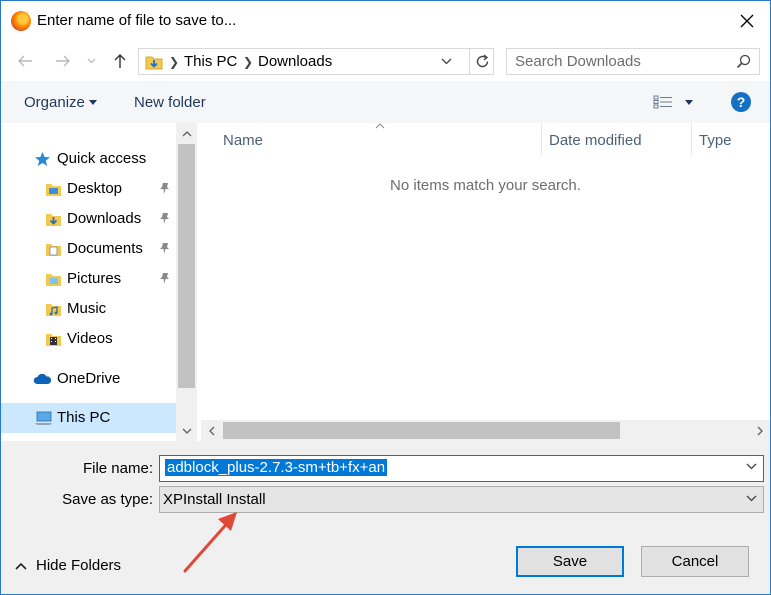 The width and height of the screenshot is (771, 595). What do you see at coordinates (42, 378) in the screenshot?
I see `cloud-icon` at bounding box center [42, 378].